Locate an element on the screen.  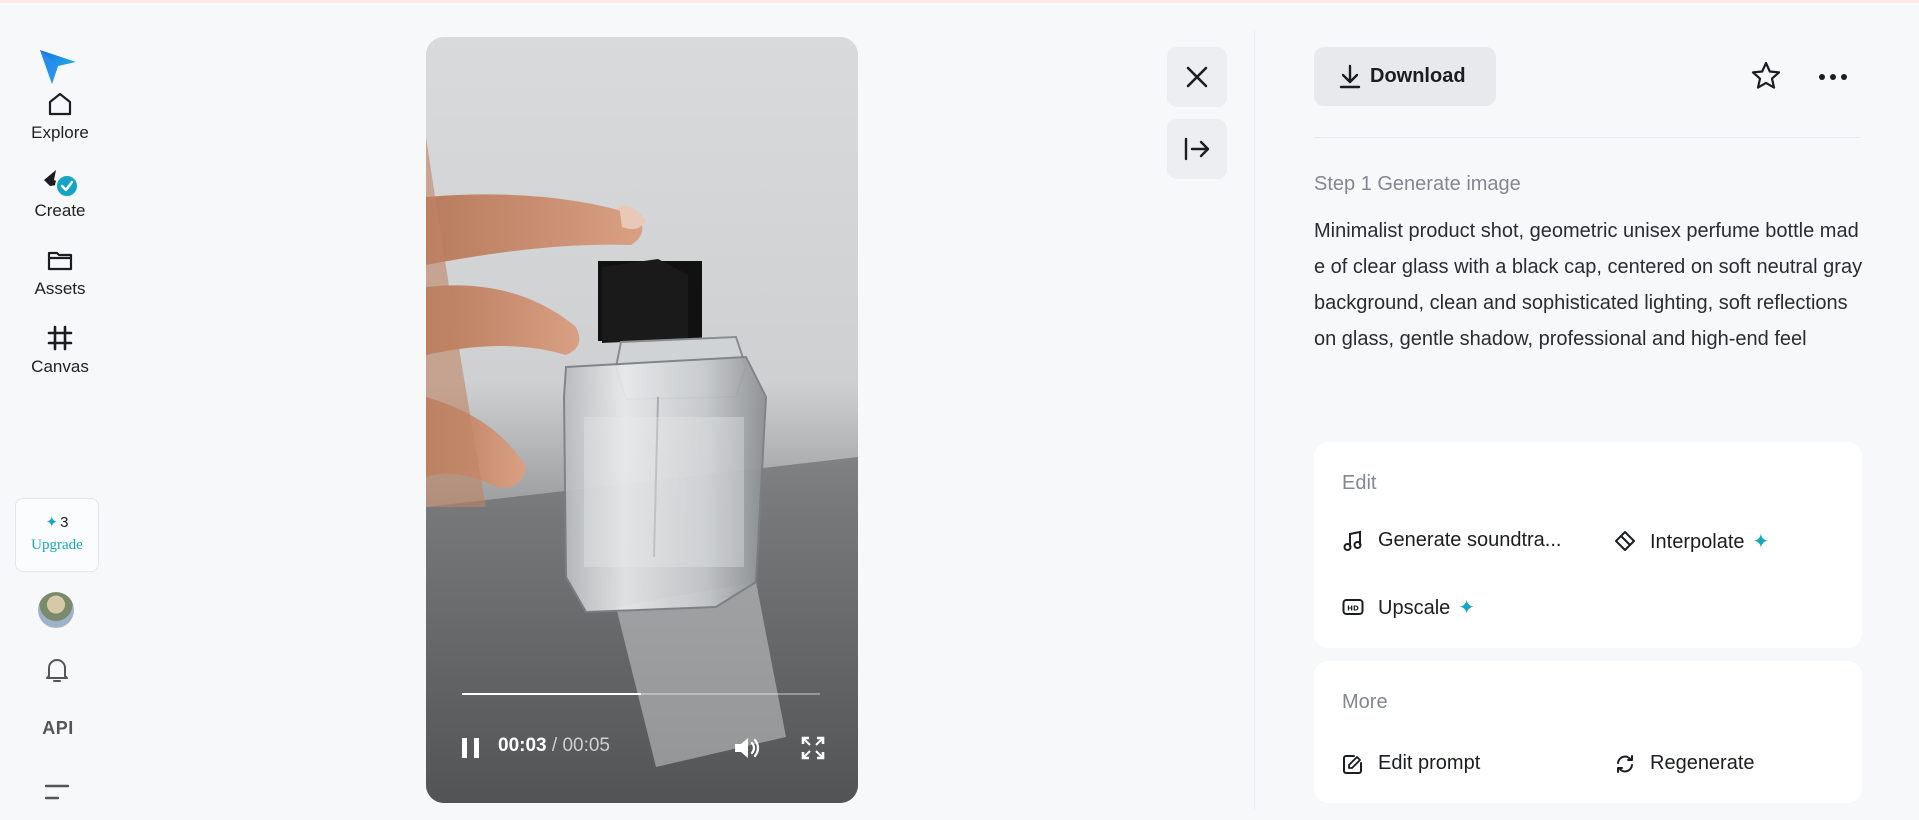
home-icon is located at coordinates (60, 104).